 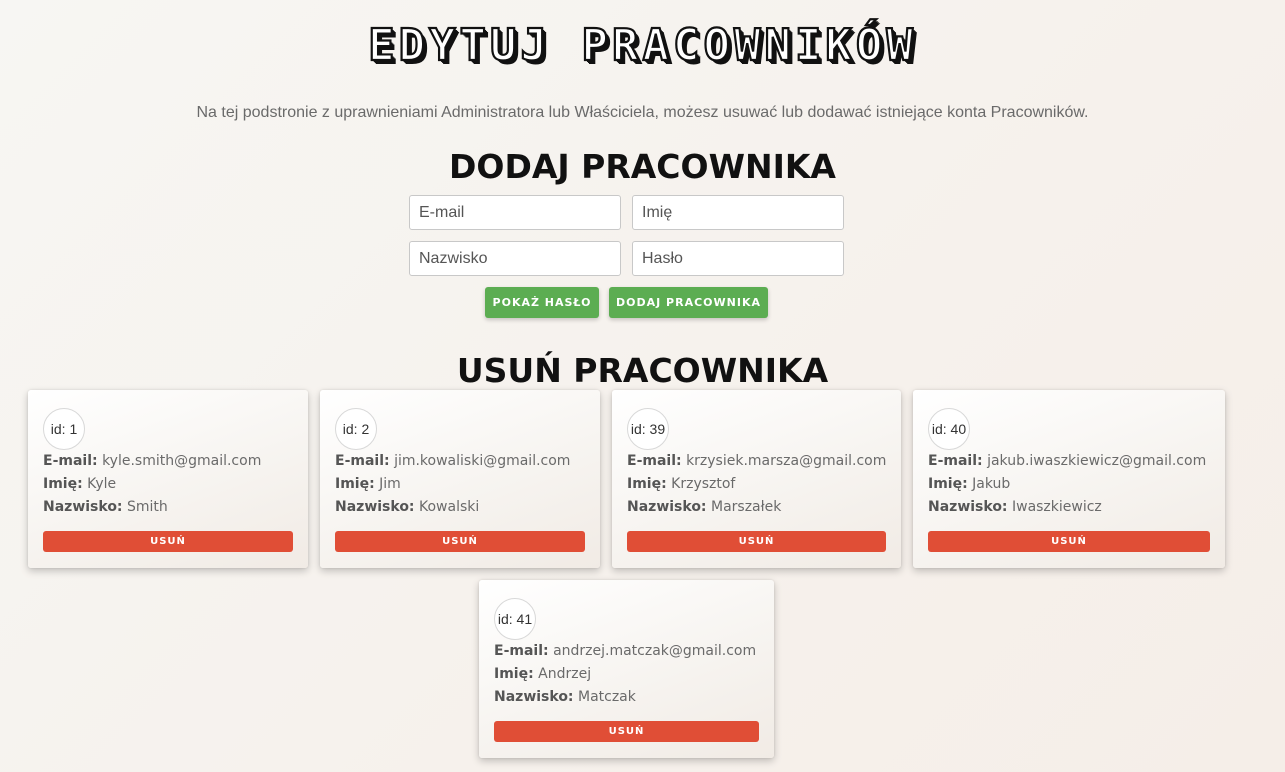 What do you see at coordinates (1097, 461) in the screenshot?
I see `email-value: jakub.iwaszkiewicz@gmail.com` at bounding box center [1097, 461].